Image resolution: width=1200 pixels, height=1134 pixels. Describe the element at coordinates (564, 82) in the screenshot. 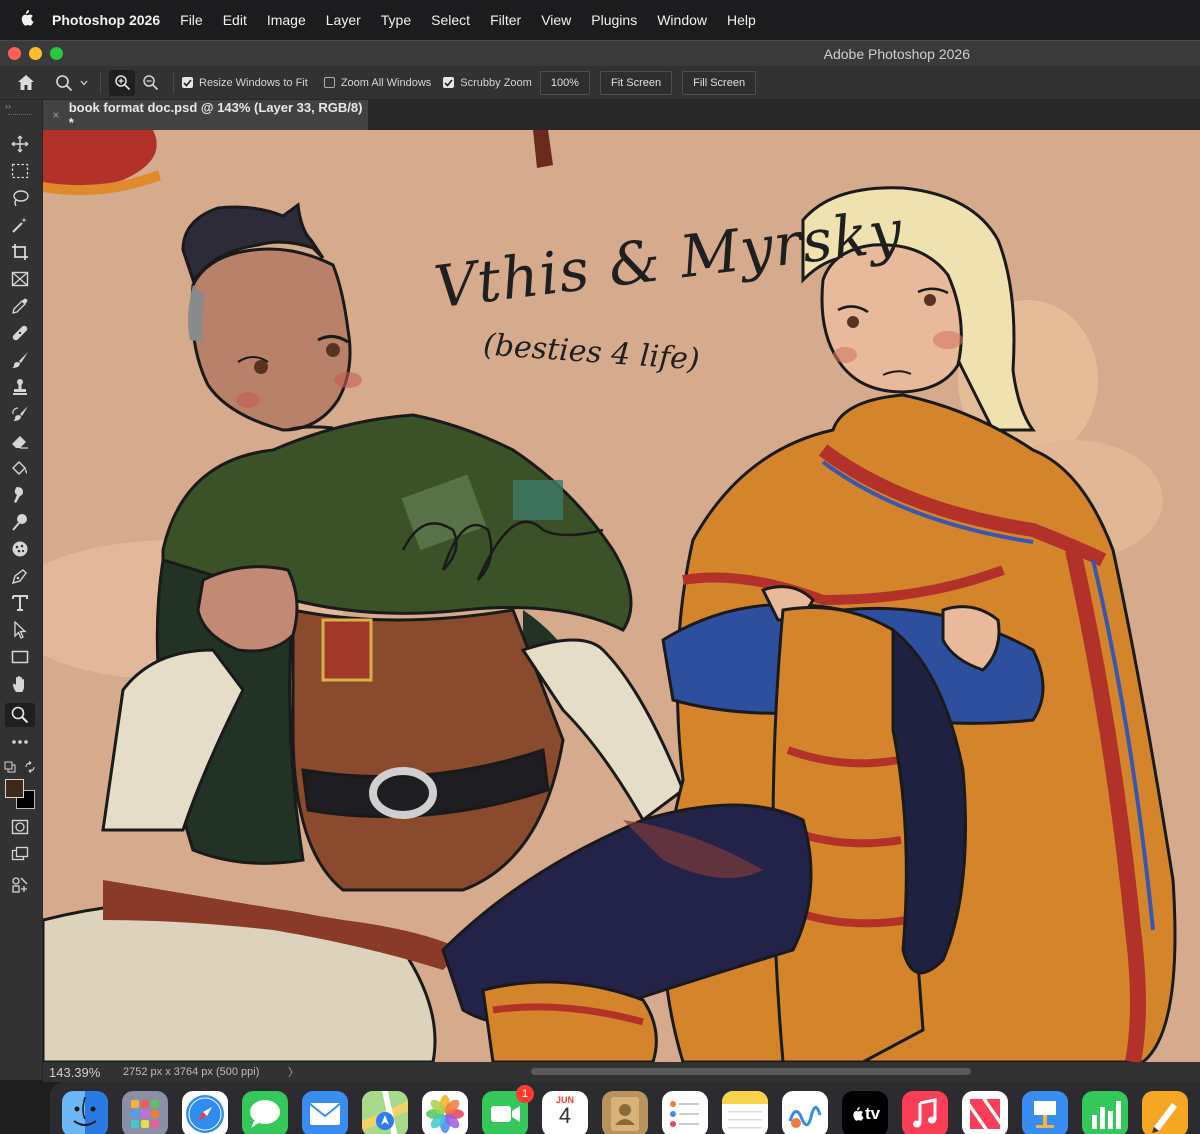

I see `zoom-100-button: 100%` at that location.